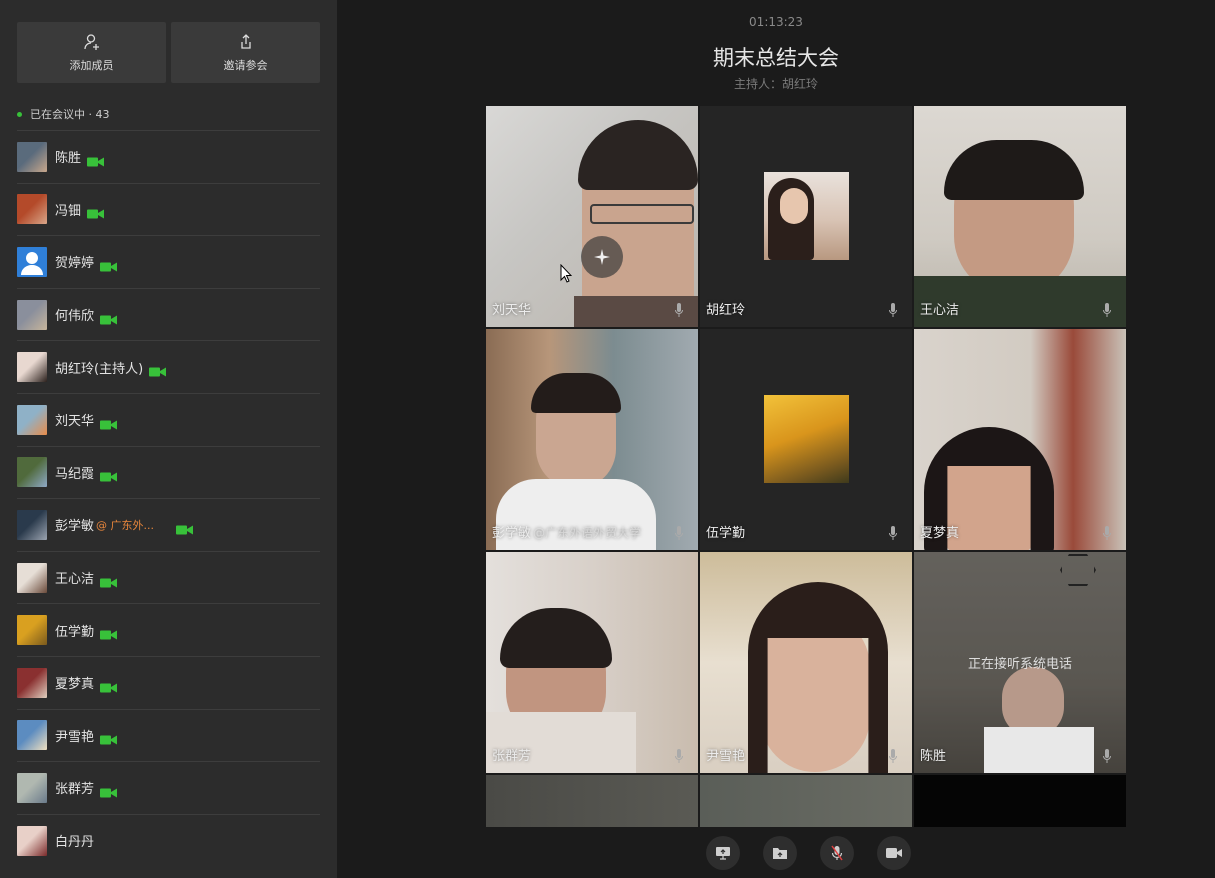 The height and width of the screenshot is (878, 1215). Describe the element at coordinates (68, 159) in the screenshot. I see `participant-name: 陈胜` at that location.